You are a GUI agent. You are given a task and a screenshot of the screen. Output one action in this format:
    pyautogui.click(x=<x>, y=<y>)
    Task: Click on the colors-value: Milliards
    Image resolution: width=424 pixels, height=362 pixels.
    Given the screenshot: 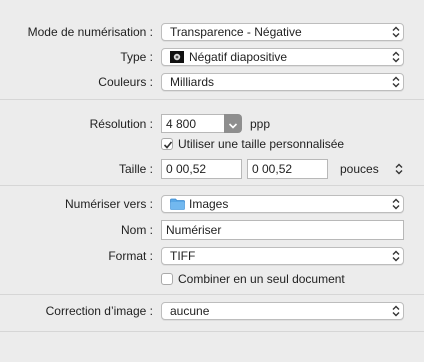 What is the action you would take?
    pyautogui.click(x=192, y=82)
    